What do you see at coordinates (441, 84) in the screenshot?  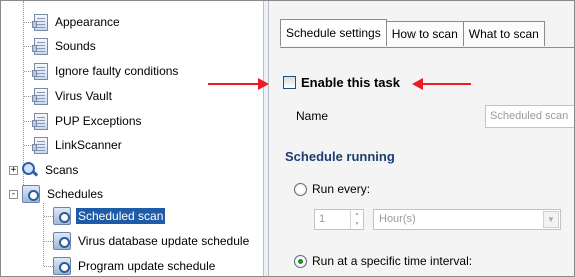 I see `annotation-arrow-left` at bounding box center [441, 84].